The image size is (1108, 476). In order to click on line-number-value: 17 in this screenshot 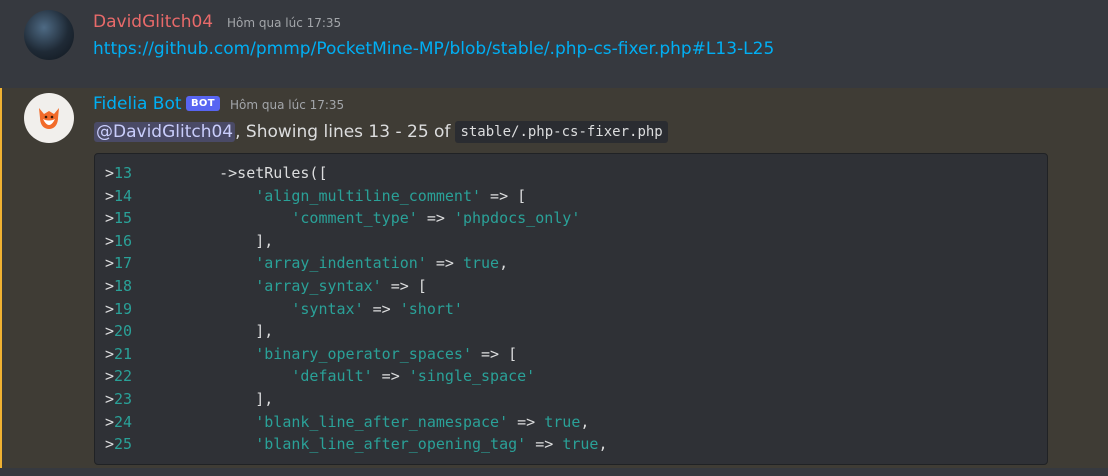, I will do `click(123, 263)`.